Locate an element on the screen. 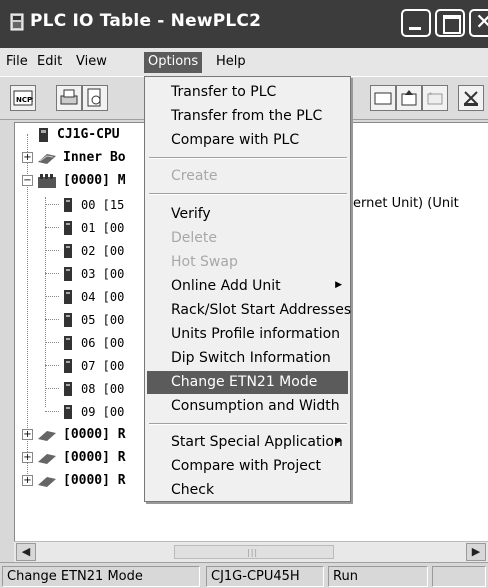  slot-description: ernet Unit) (Unit is located at coordinates (406, 203).